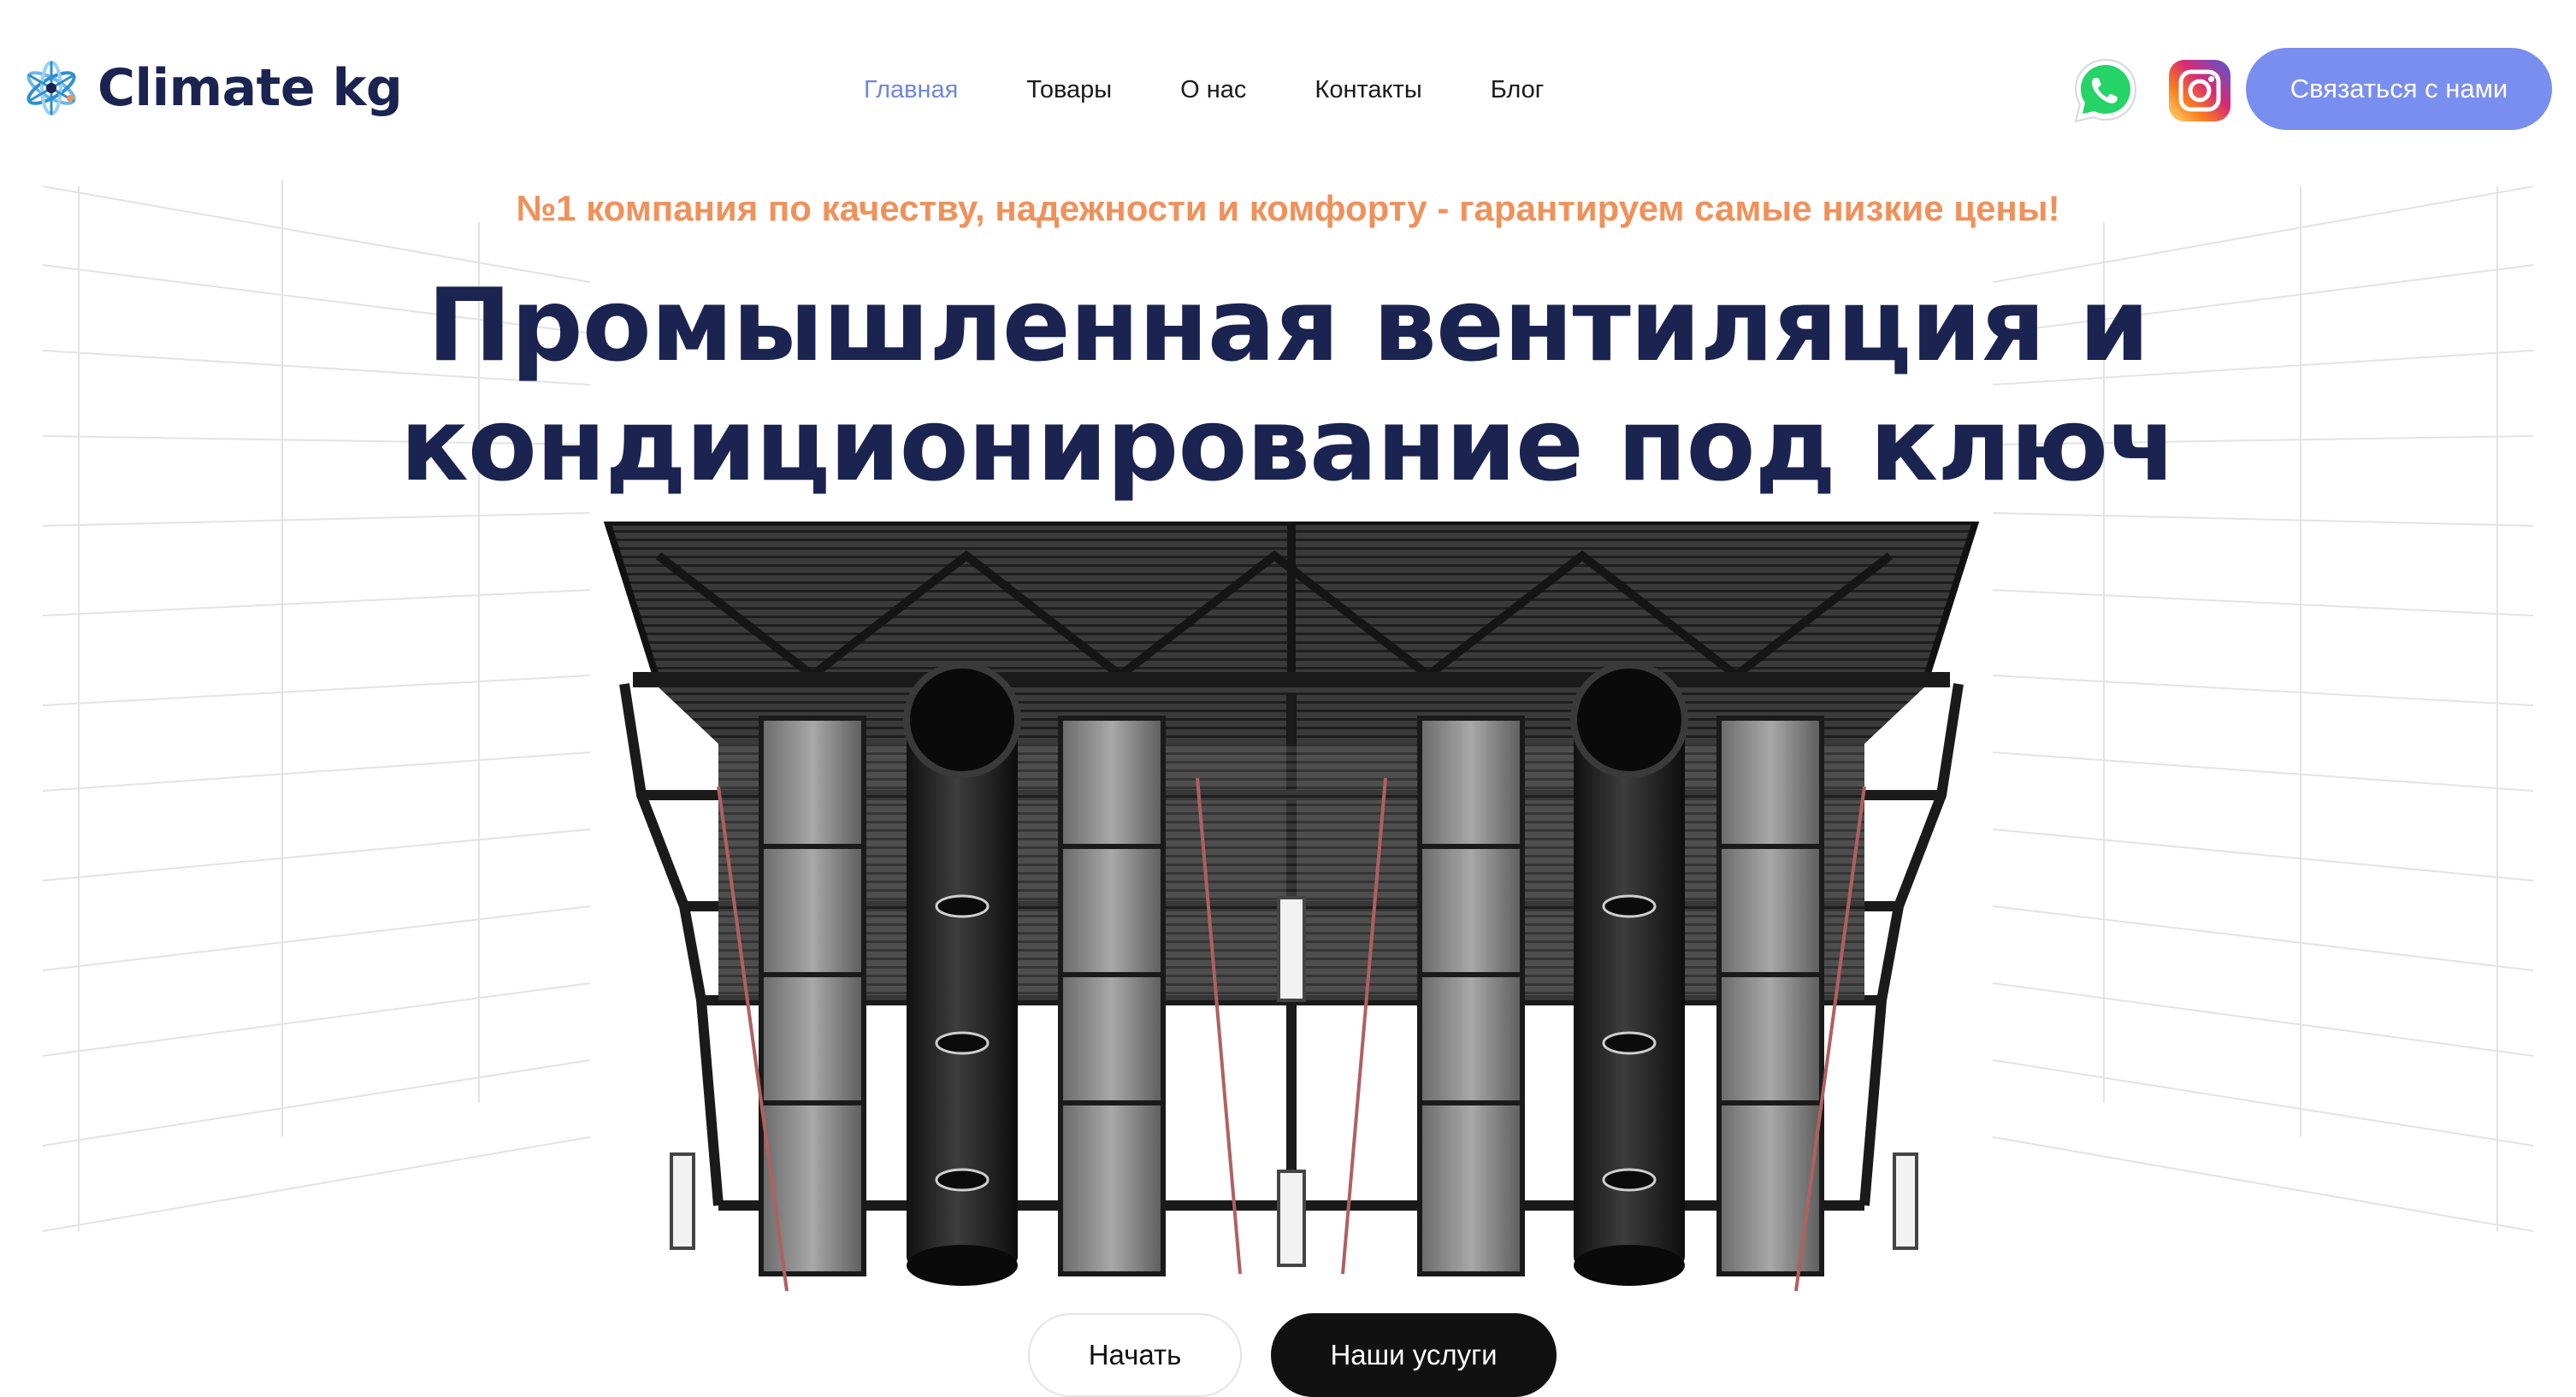  Describe the element at coordinates (1368, 90) in the screenshot. I see `nav-item-contacts: Контакты` at that location.